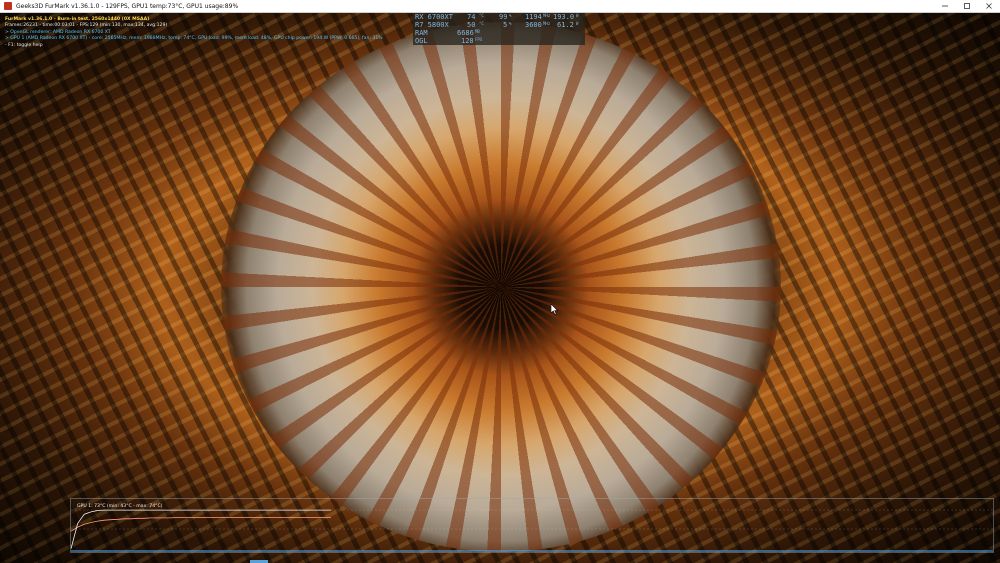  I want to click on osd-label: RAM, so click(421, 33).